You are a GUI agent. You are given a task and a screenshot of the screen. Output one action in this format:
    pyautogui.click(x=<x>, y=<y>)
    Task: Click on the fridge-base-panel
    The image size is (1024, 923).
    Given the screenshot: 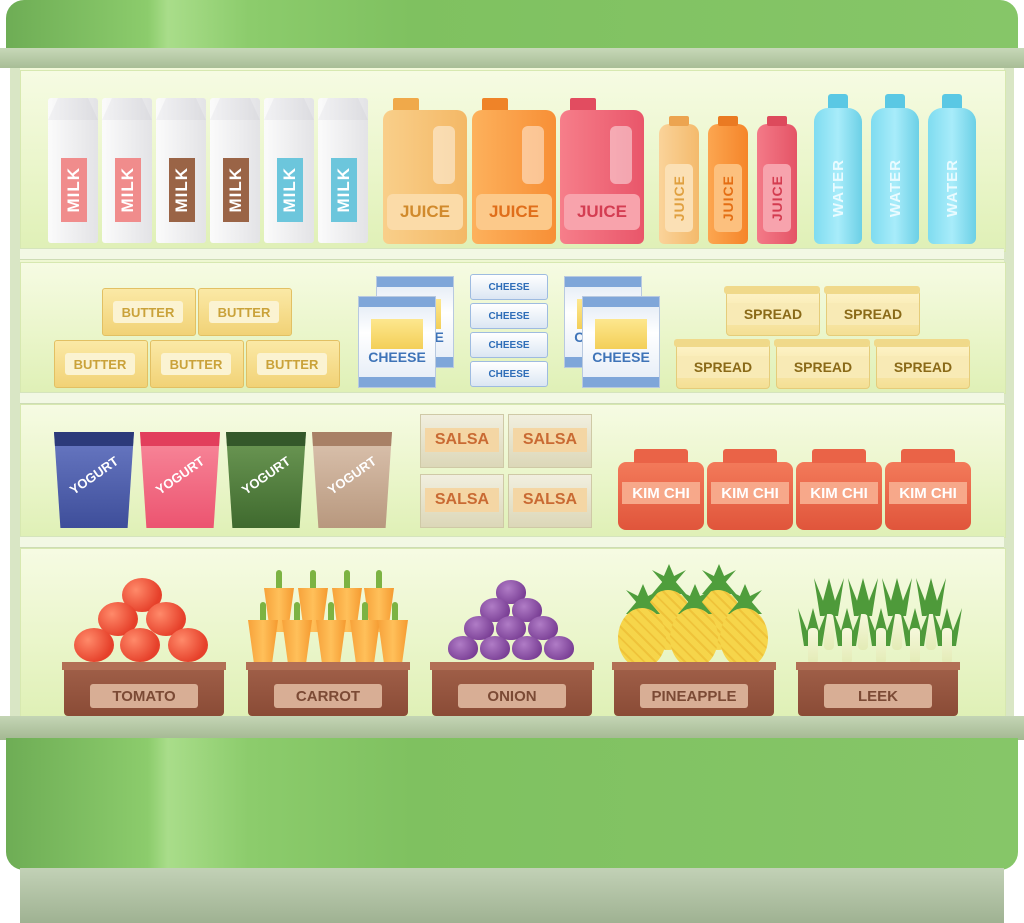 What is the action you would take?
    pyautogui.click(x=512, y=804)
    